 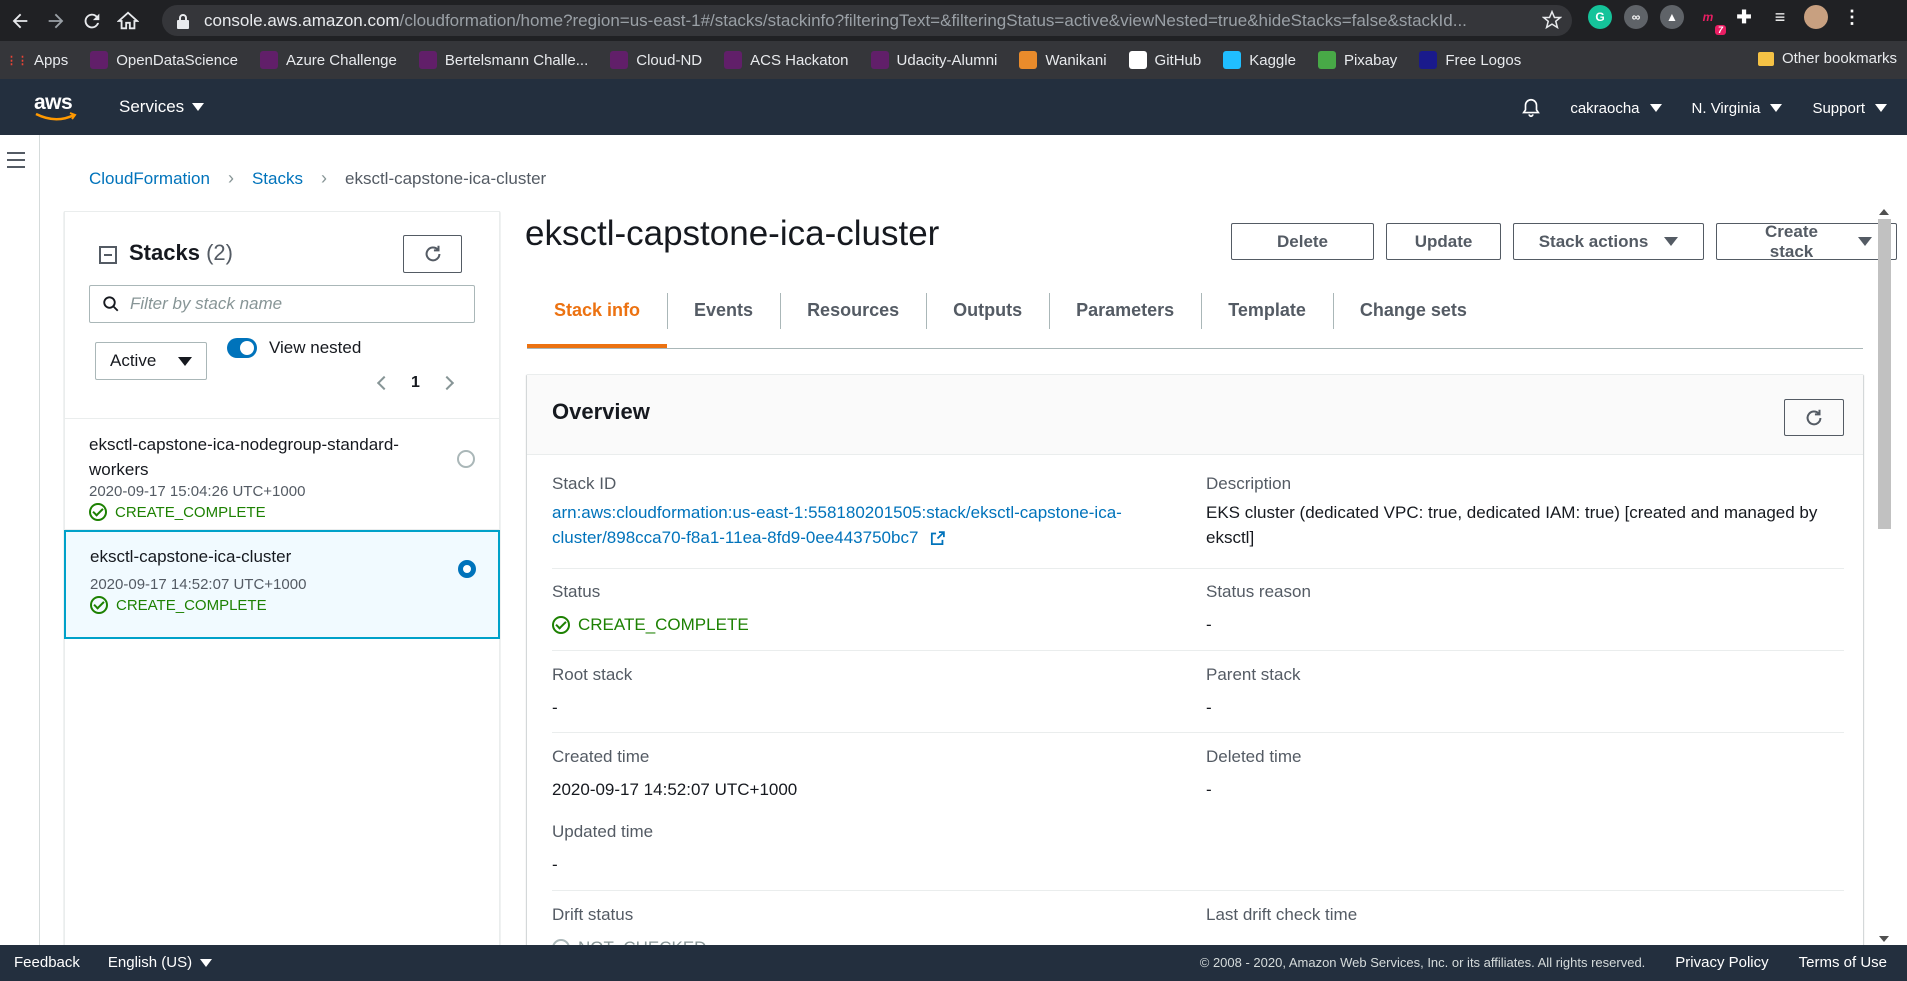 What do you see at coordinates (432, 254) in the screenshot?
I see `refresh-stacks-button` at bounding box center [432, 254].